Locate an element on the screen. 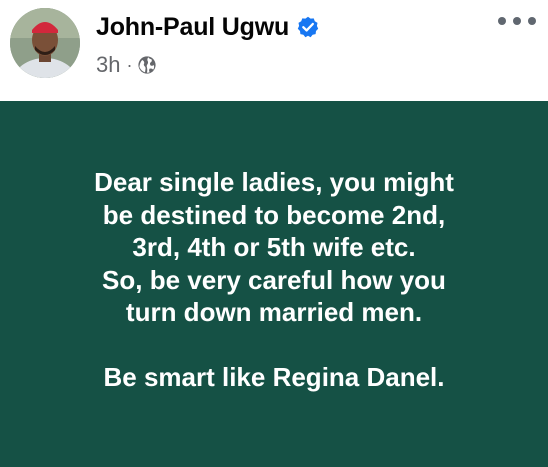 The image size is (548, 467). post-message-closing-line: Be smart like Regina Danel. is located at coordinates (274, 377).